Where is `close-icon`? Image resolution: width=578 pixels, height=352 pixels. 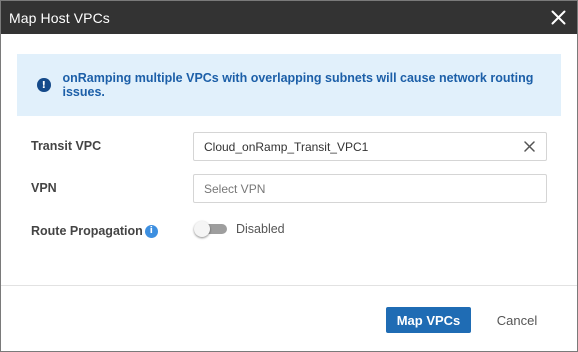 close-icon is located at coordinates (558, 18).